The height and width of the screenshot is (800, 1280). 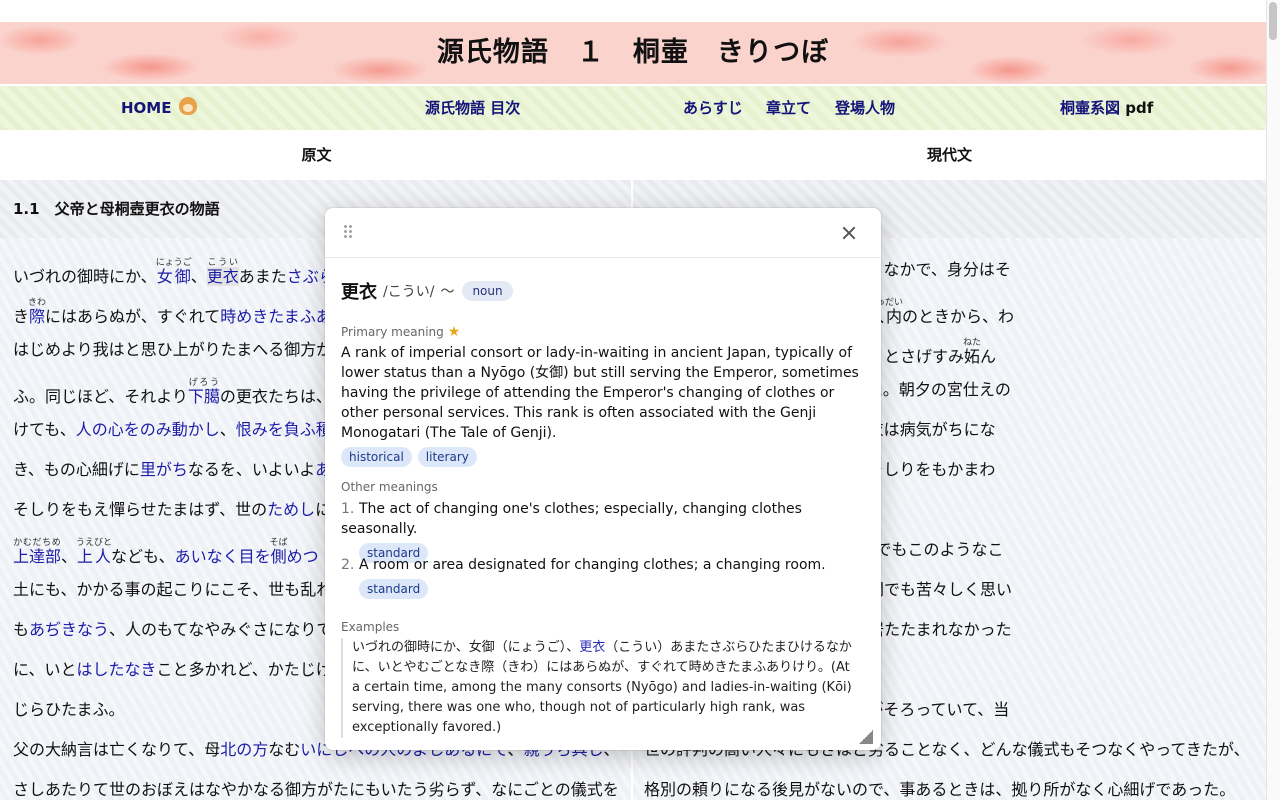 I want to click on text-line: 土にも、かかる事の起こりにこそ、世も乱れ, so click(x=172, y=590).